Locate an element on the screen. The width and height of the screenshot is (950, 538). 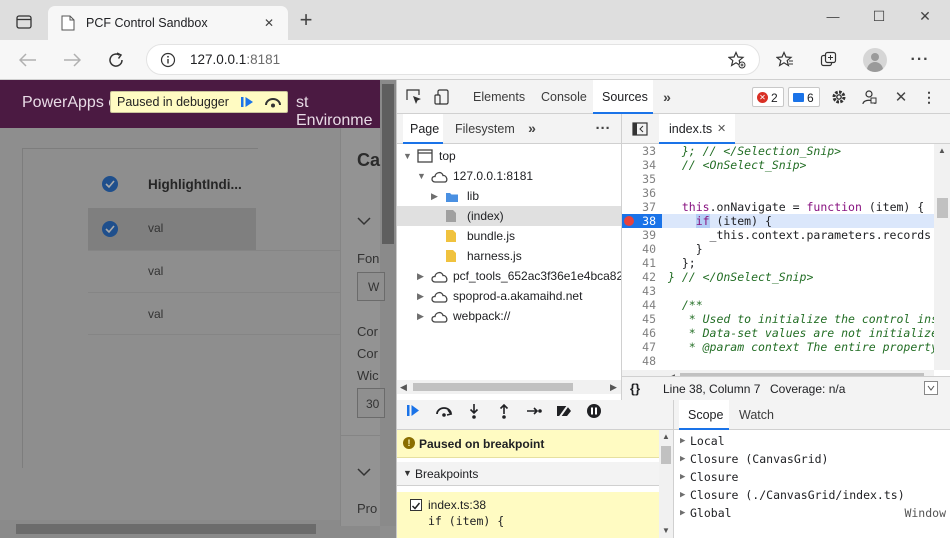
favorites-icon is located at coordinates (785, 60).